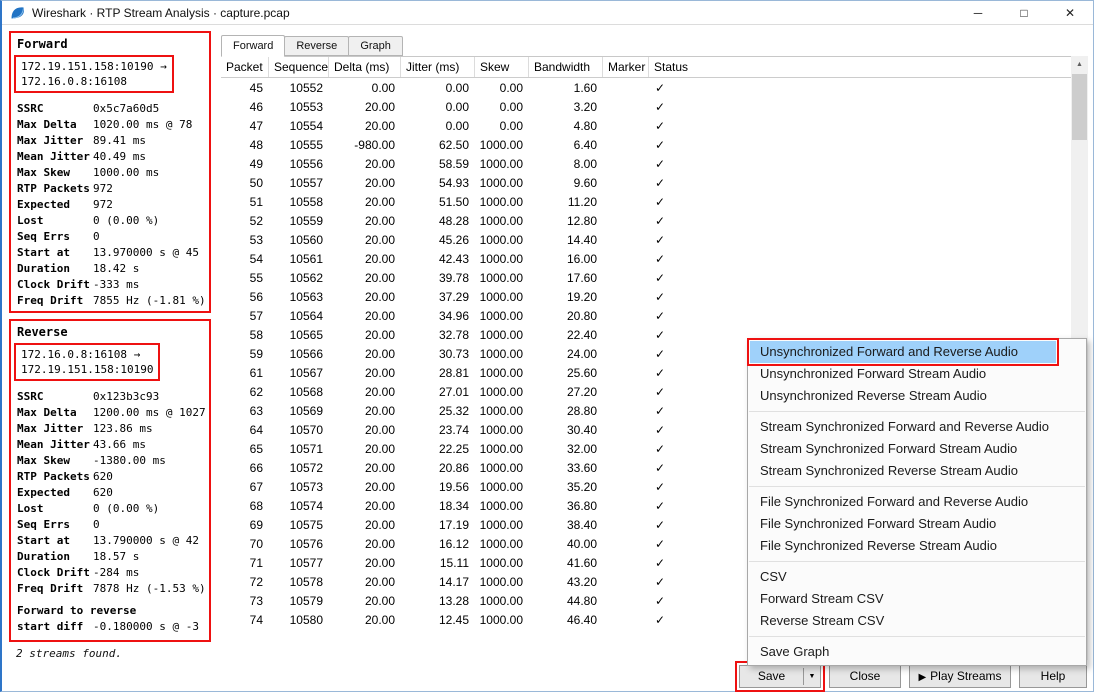  I want to click on close-window-button: ✕, so click(1070, 13).